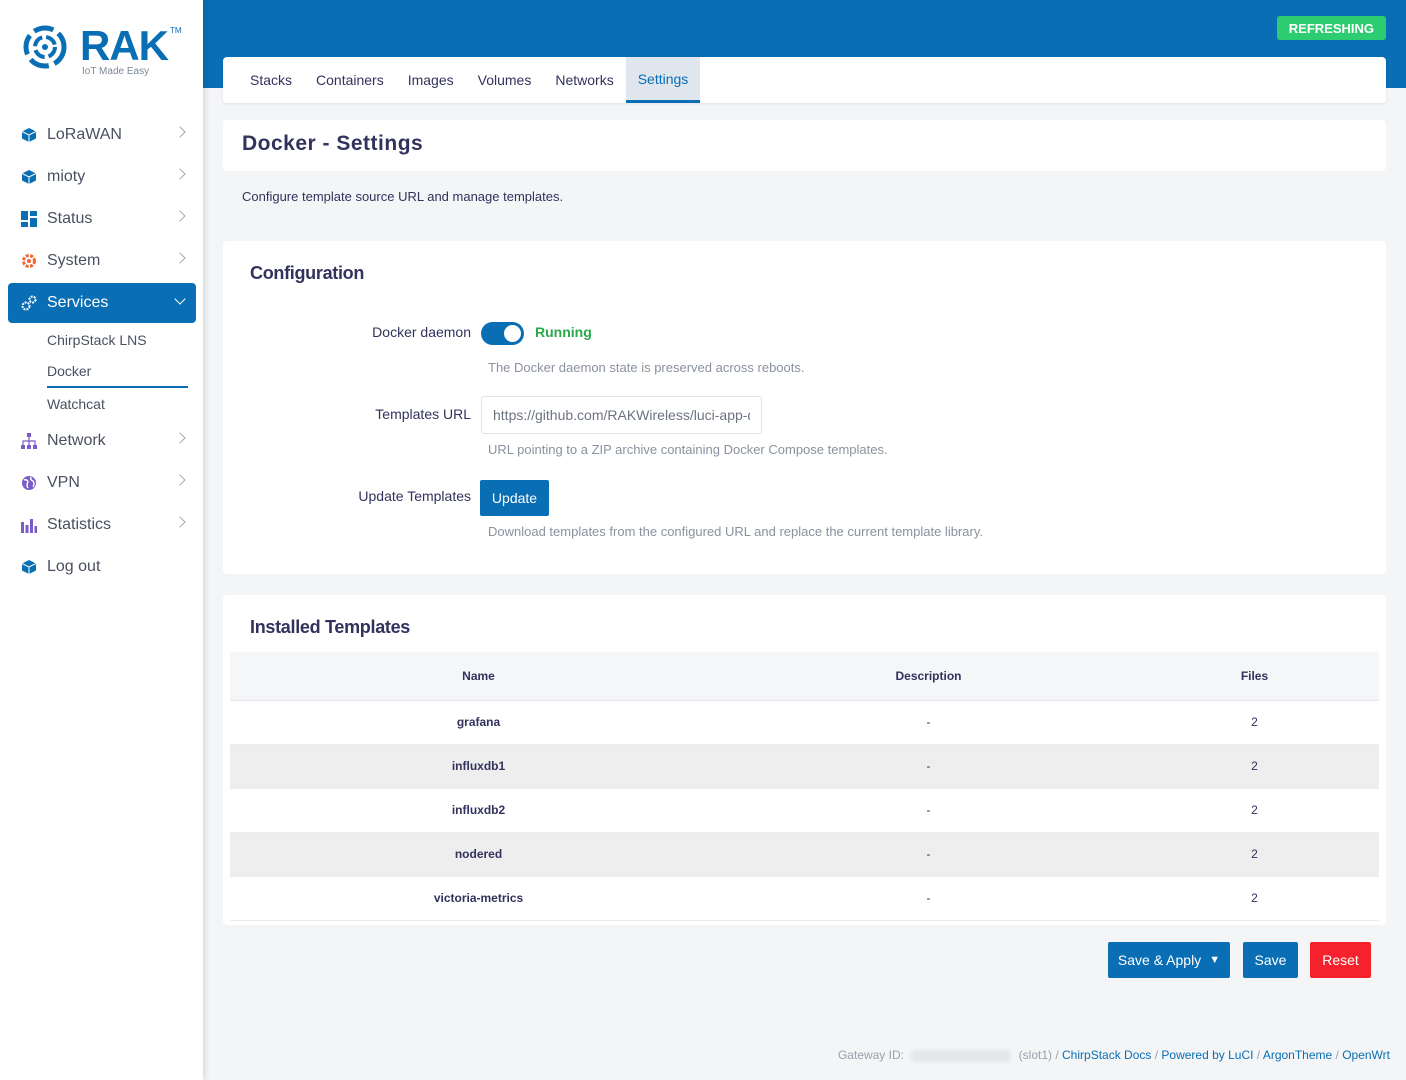  What do you see at coordinates (79, 524) in the screenshot?
I see `sidebar-item-label: Statistics` at bounding box center [79, 524].